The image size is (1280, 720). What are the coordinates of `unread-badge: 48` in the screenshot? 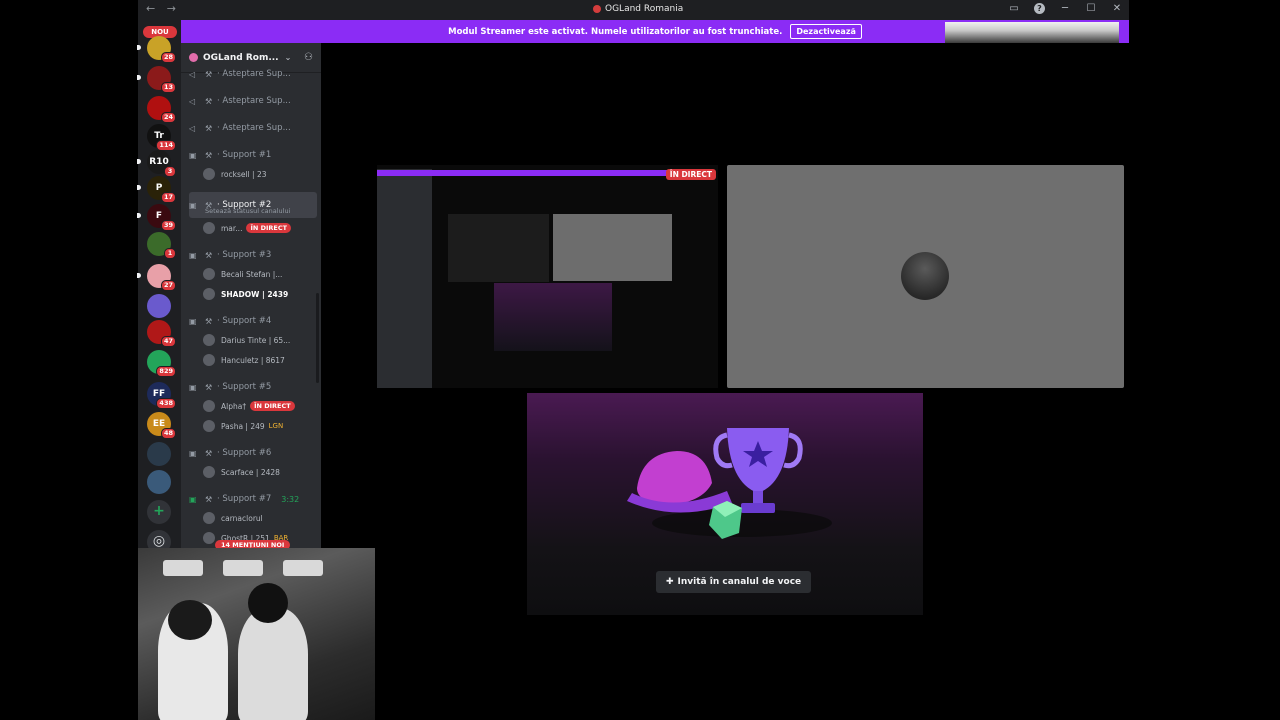 It's located at (168, 433).